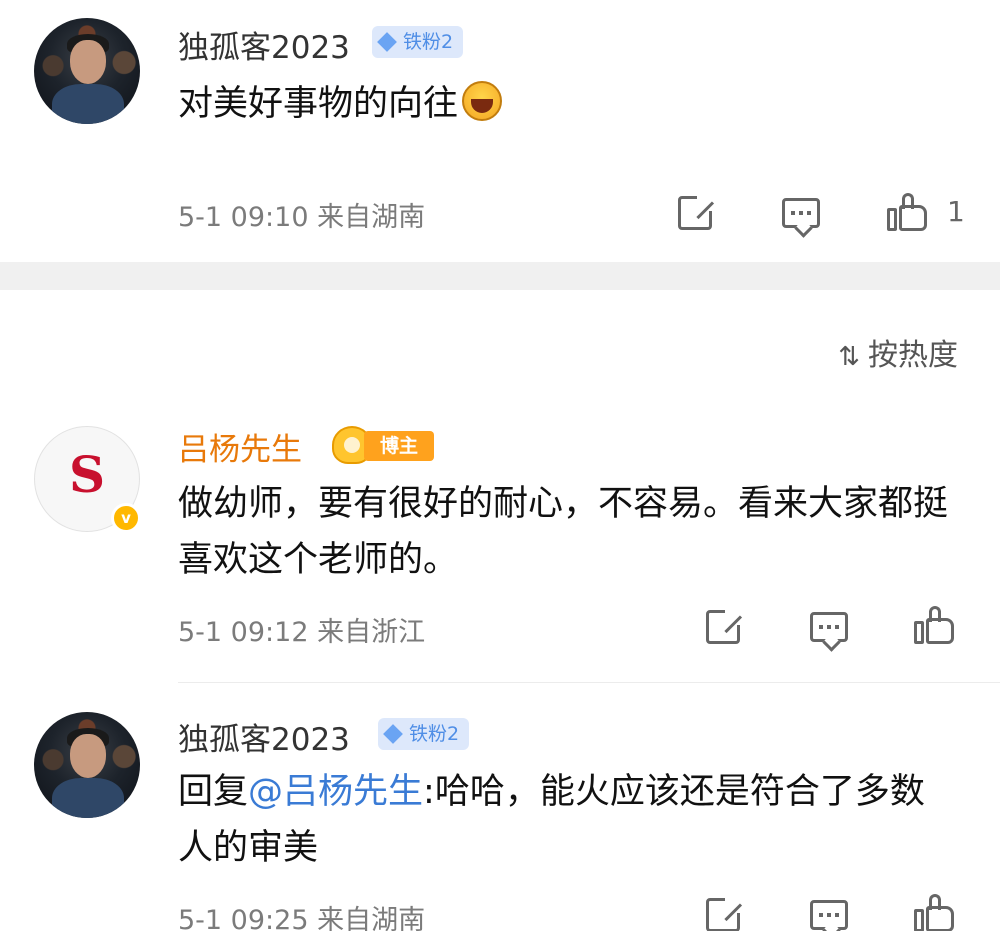  I want to click on blogger-badge-label: 博主, so click(399, 446).